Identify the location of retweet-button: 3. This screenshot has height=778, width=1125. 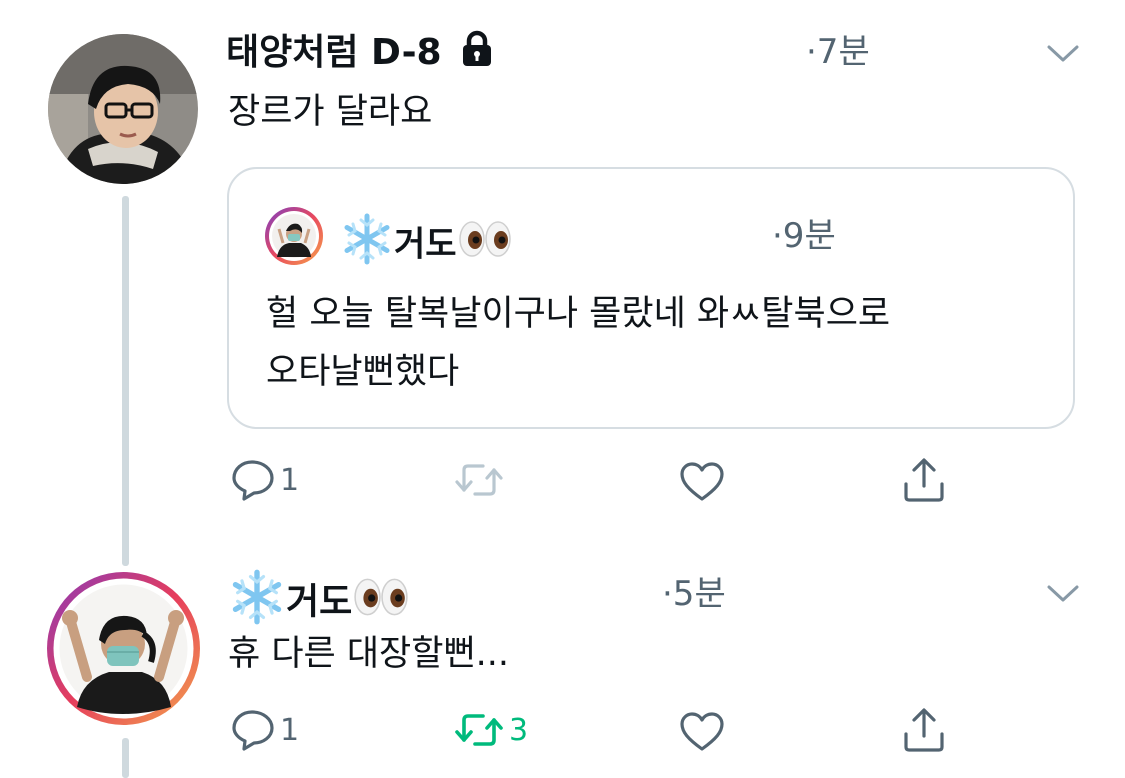
(490, 730).